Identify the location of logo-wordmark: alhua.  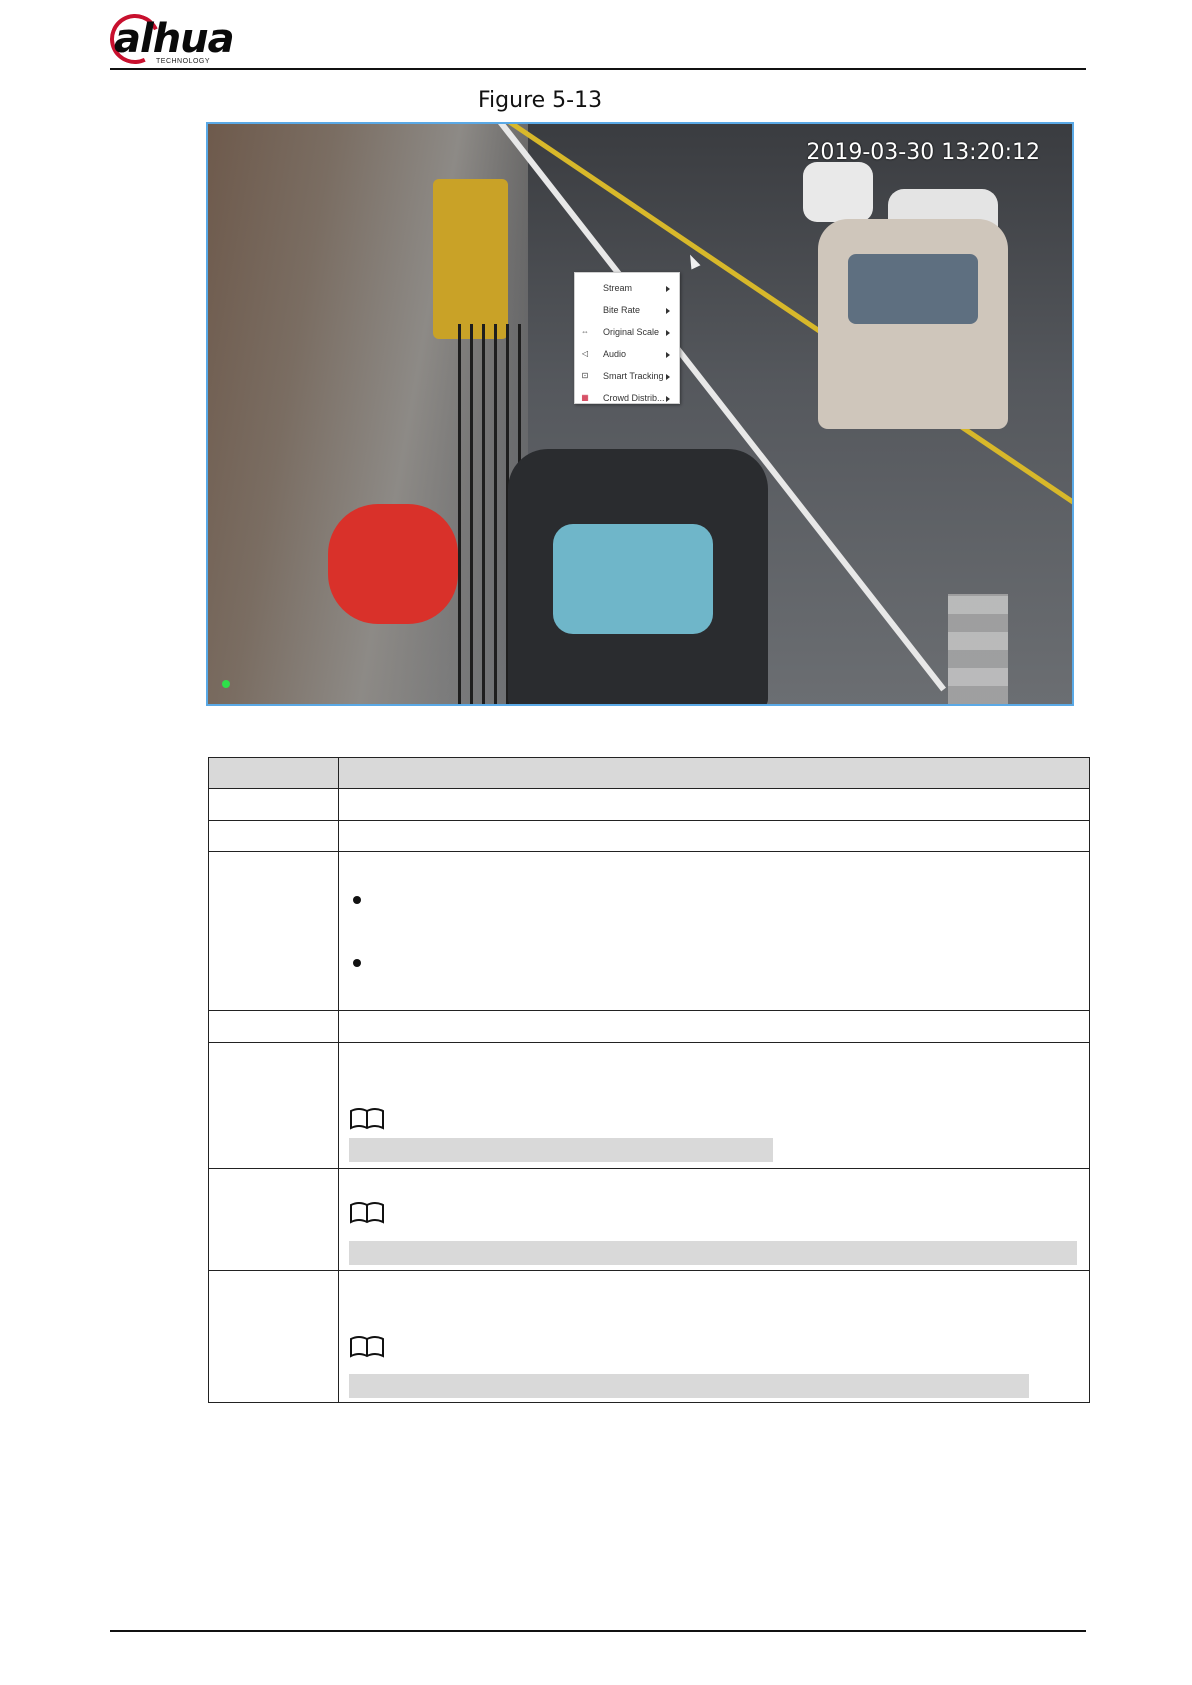
(174, 39).